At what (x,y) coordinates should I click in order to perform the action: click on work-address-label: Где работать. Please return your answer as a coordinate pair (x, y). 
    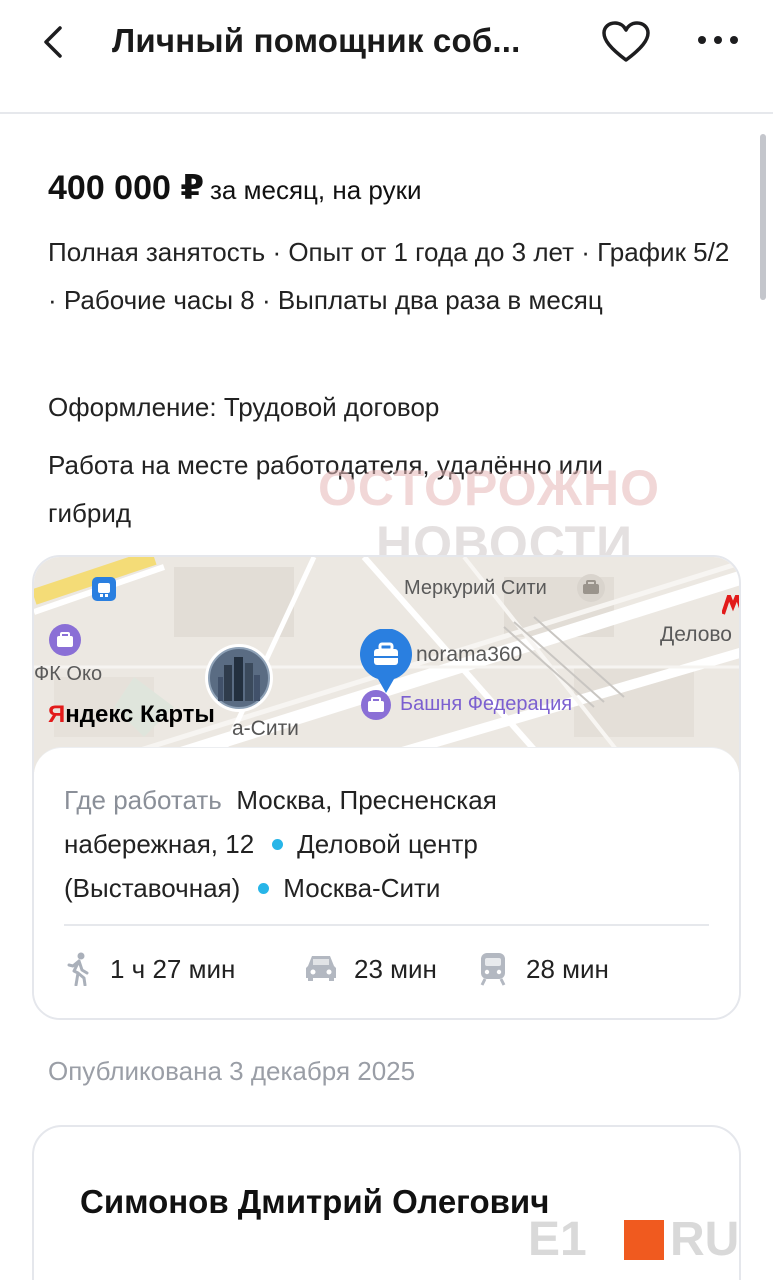
    Looking at the image, I should click on (143, 800).